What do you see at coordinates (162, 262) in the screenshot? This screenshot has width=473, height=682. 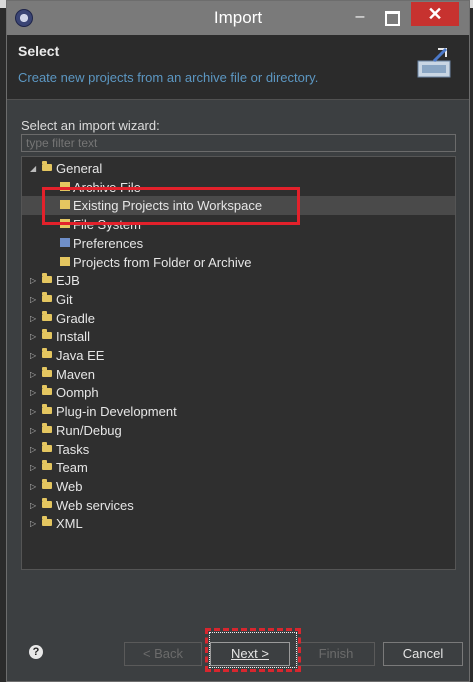 I see `tree-item-label: Projects from Folder or Archive` at bounding box center [162, 262].